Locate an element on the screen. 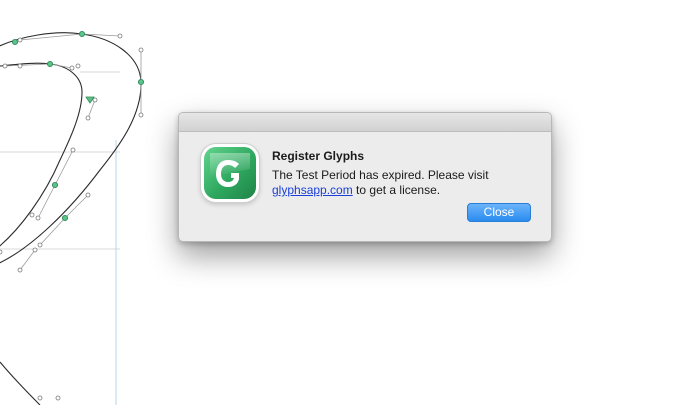 The image size is (690, 405). glyph-lower-contour is located at coordinates (20, 383).